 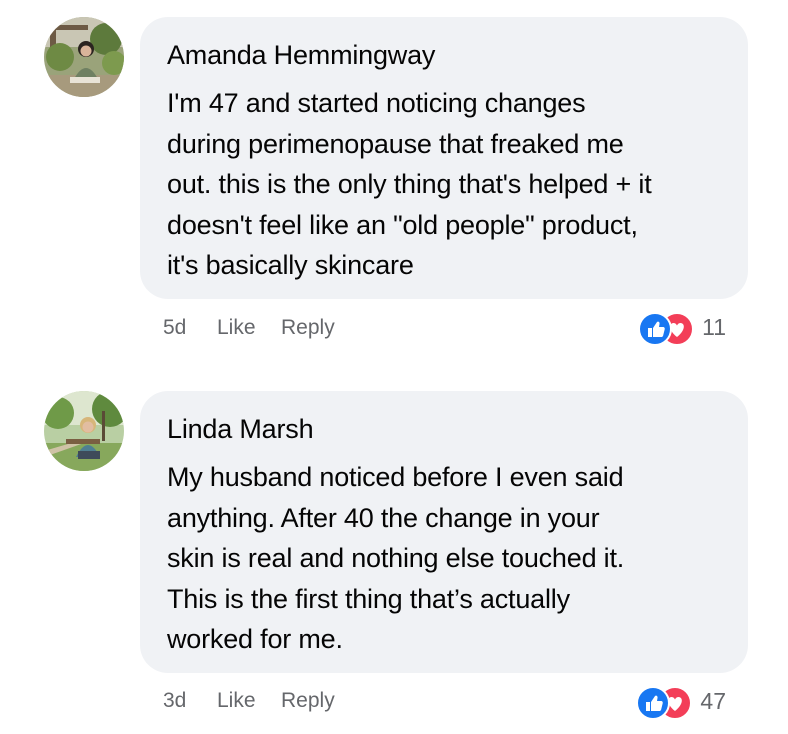 What do you see at coordinates (395, 143) in the screenshot?
I see `comment-line: during perimenopause that freaked me` at bounding box center [395, 143].